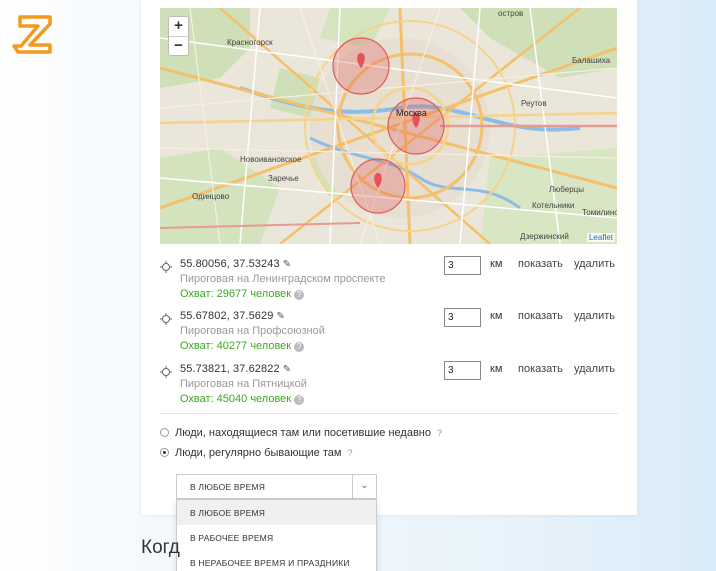 The width and height of the screenshot is (716, 571). What do you see at coordinates (243, 384) in the screenshot?
I see `location-name: Пироговая на Пятницкой` at bounding box center [243, 384].